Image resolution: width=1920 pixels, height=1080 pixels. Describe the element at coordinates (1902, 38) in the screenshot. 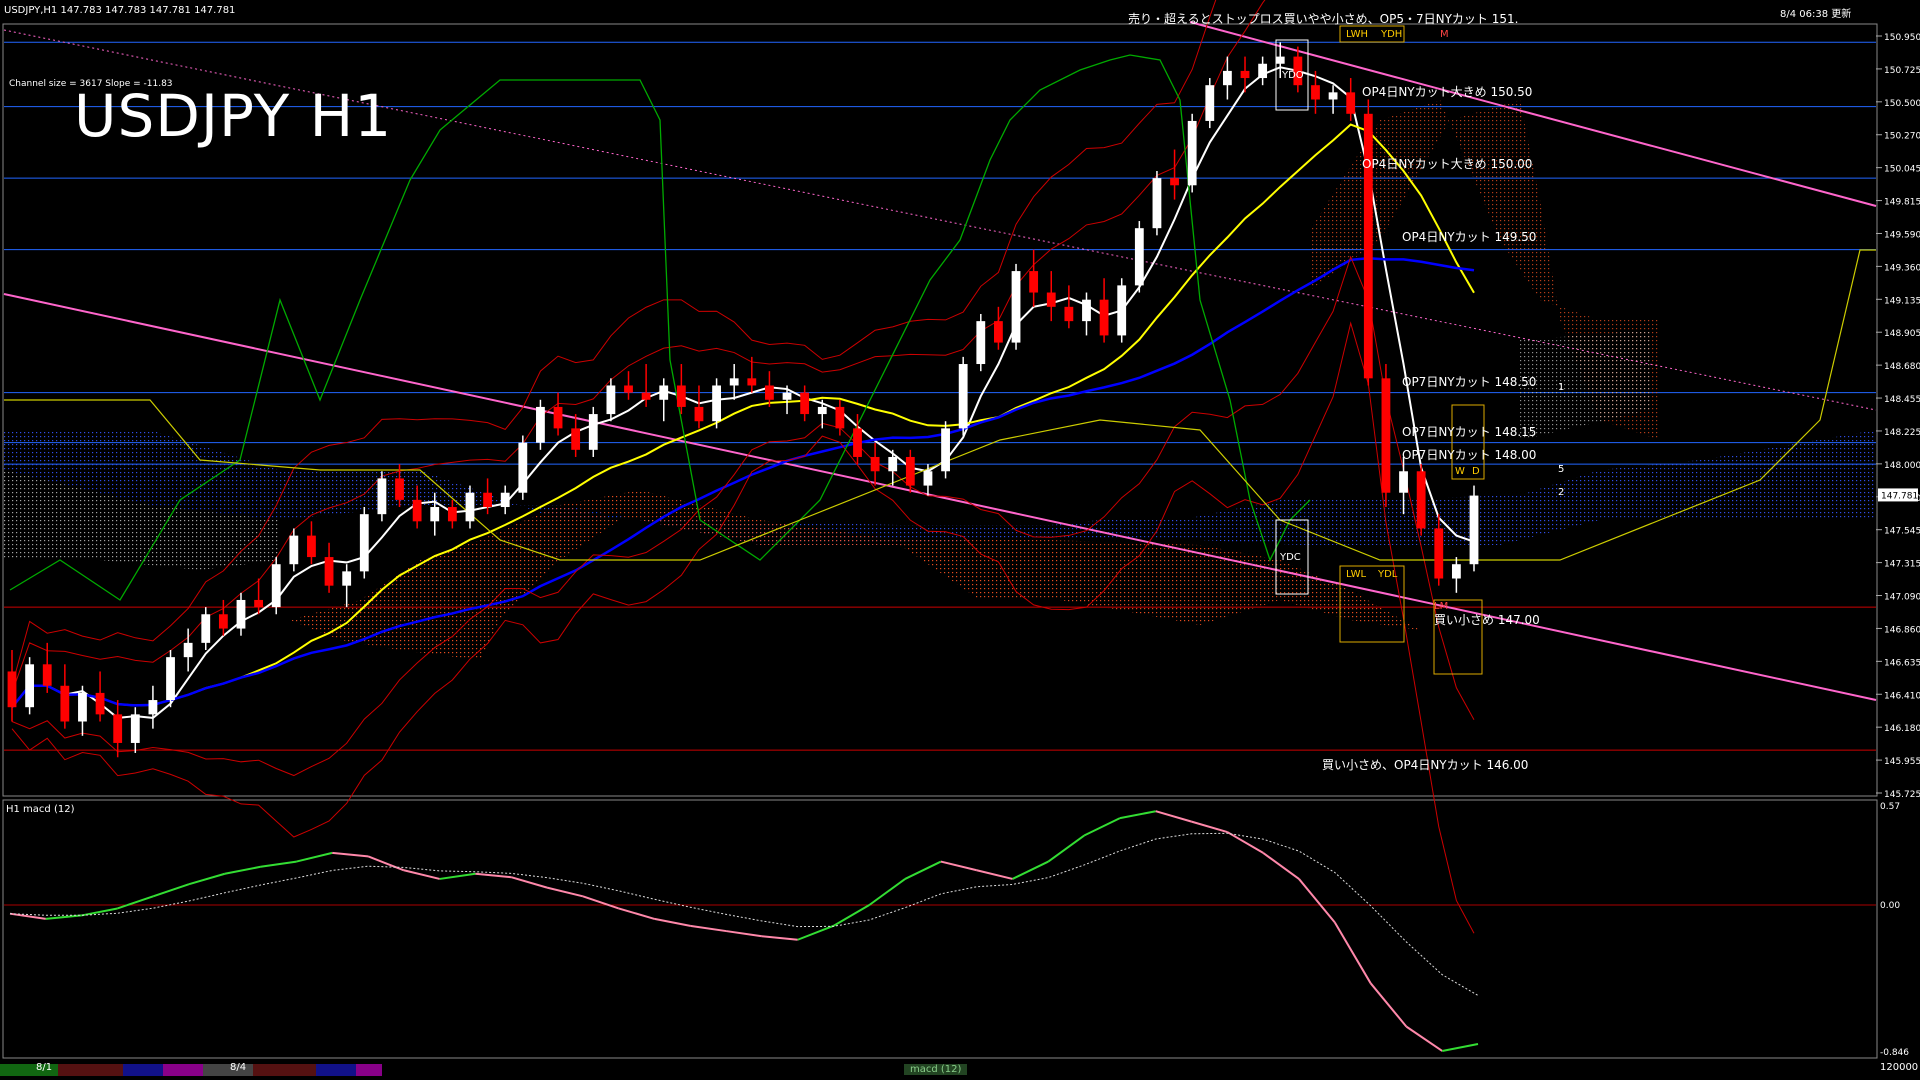

I see `price-tick-label: 150.950` at that location.